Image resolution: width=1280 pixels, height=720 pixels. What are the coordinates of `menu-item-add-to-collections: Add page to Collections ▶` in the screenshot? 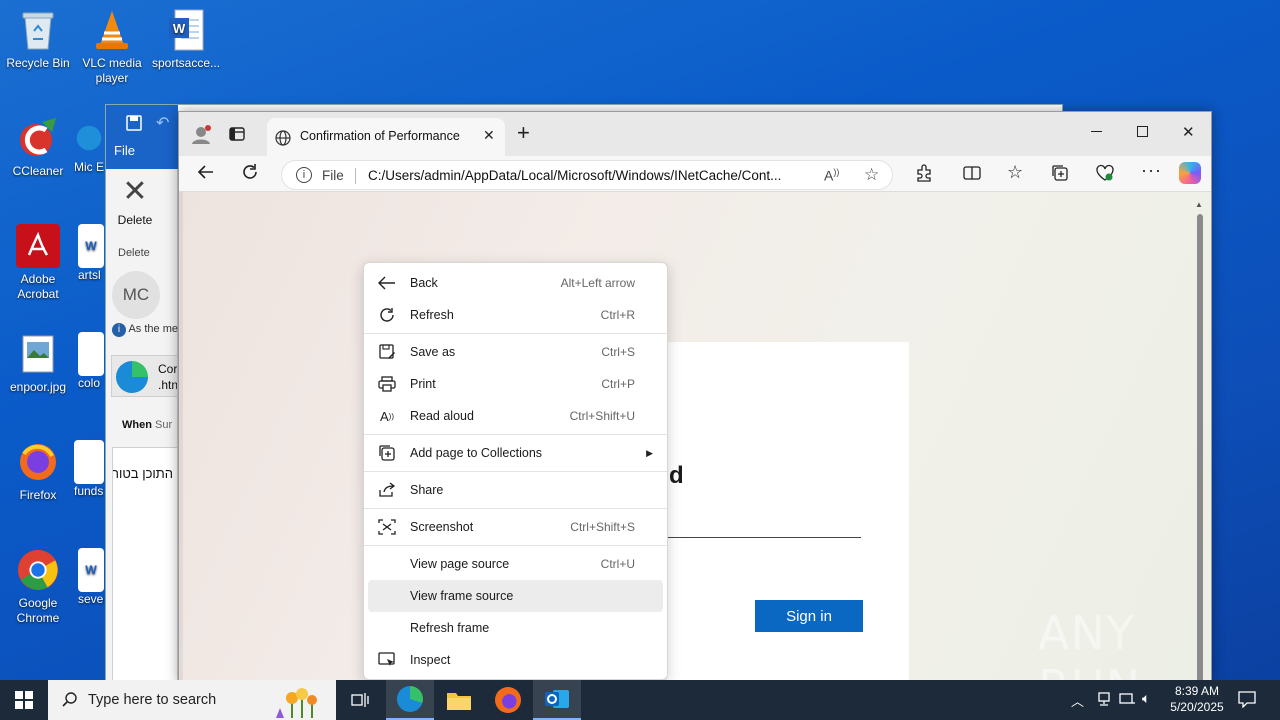 It's located at (515, 453).